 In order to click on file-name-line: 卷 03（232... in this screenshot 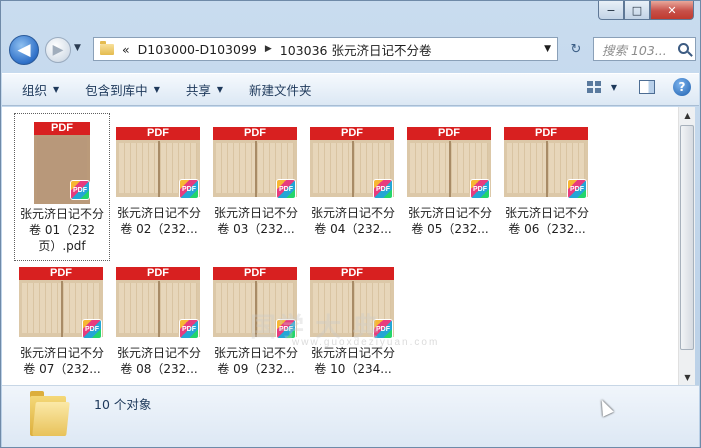, I will do `click(256, 229)`.